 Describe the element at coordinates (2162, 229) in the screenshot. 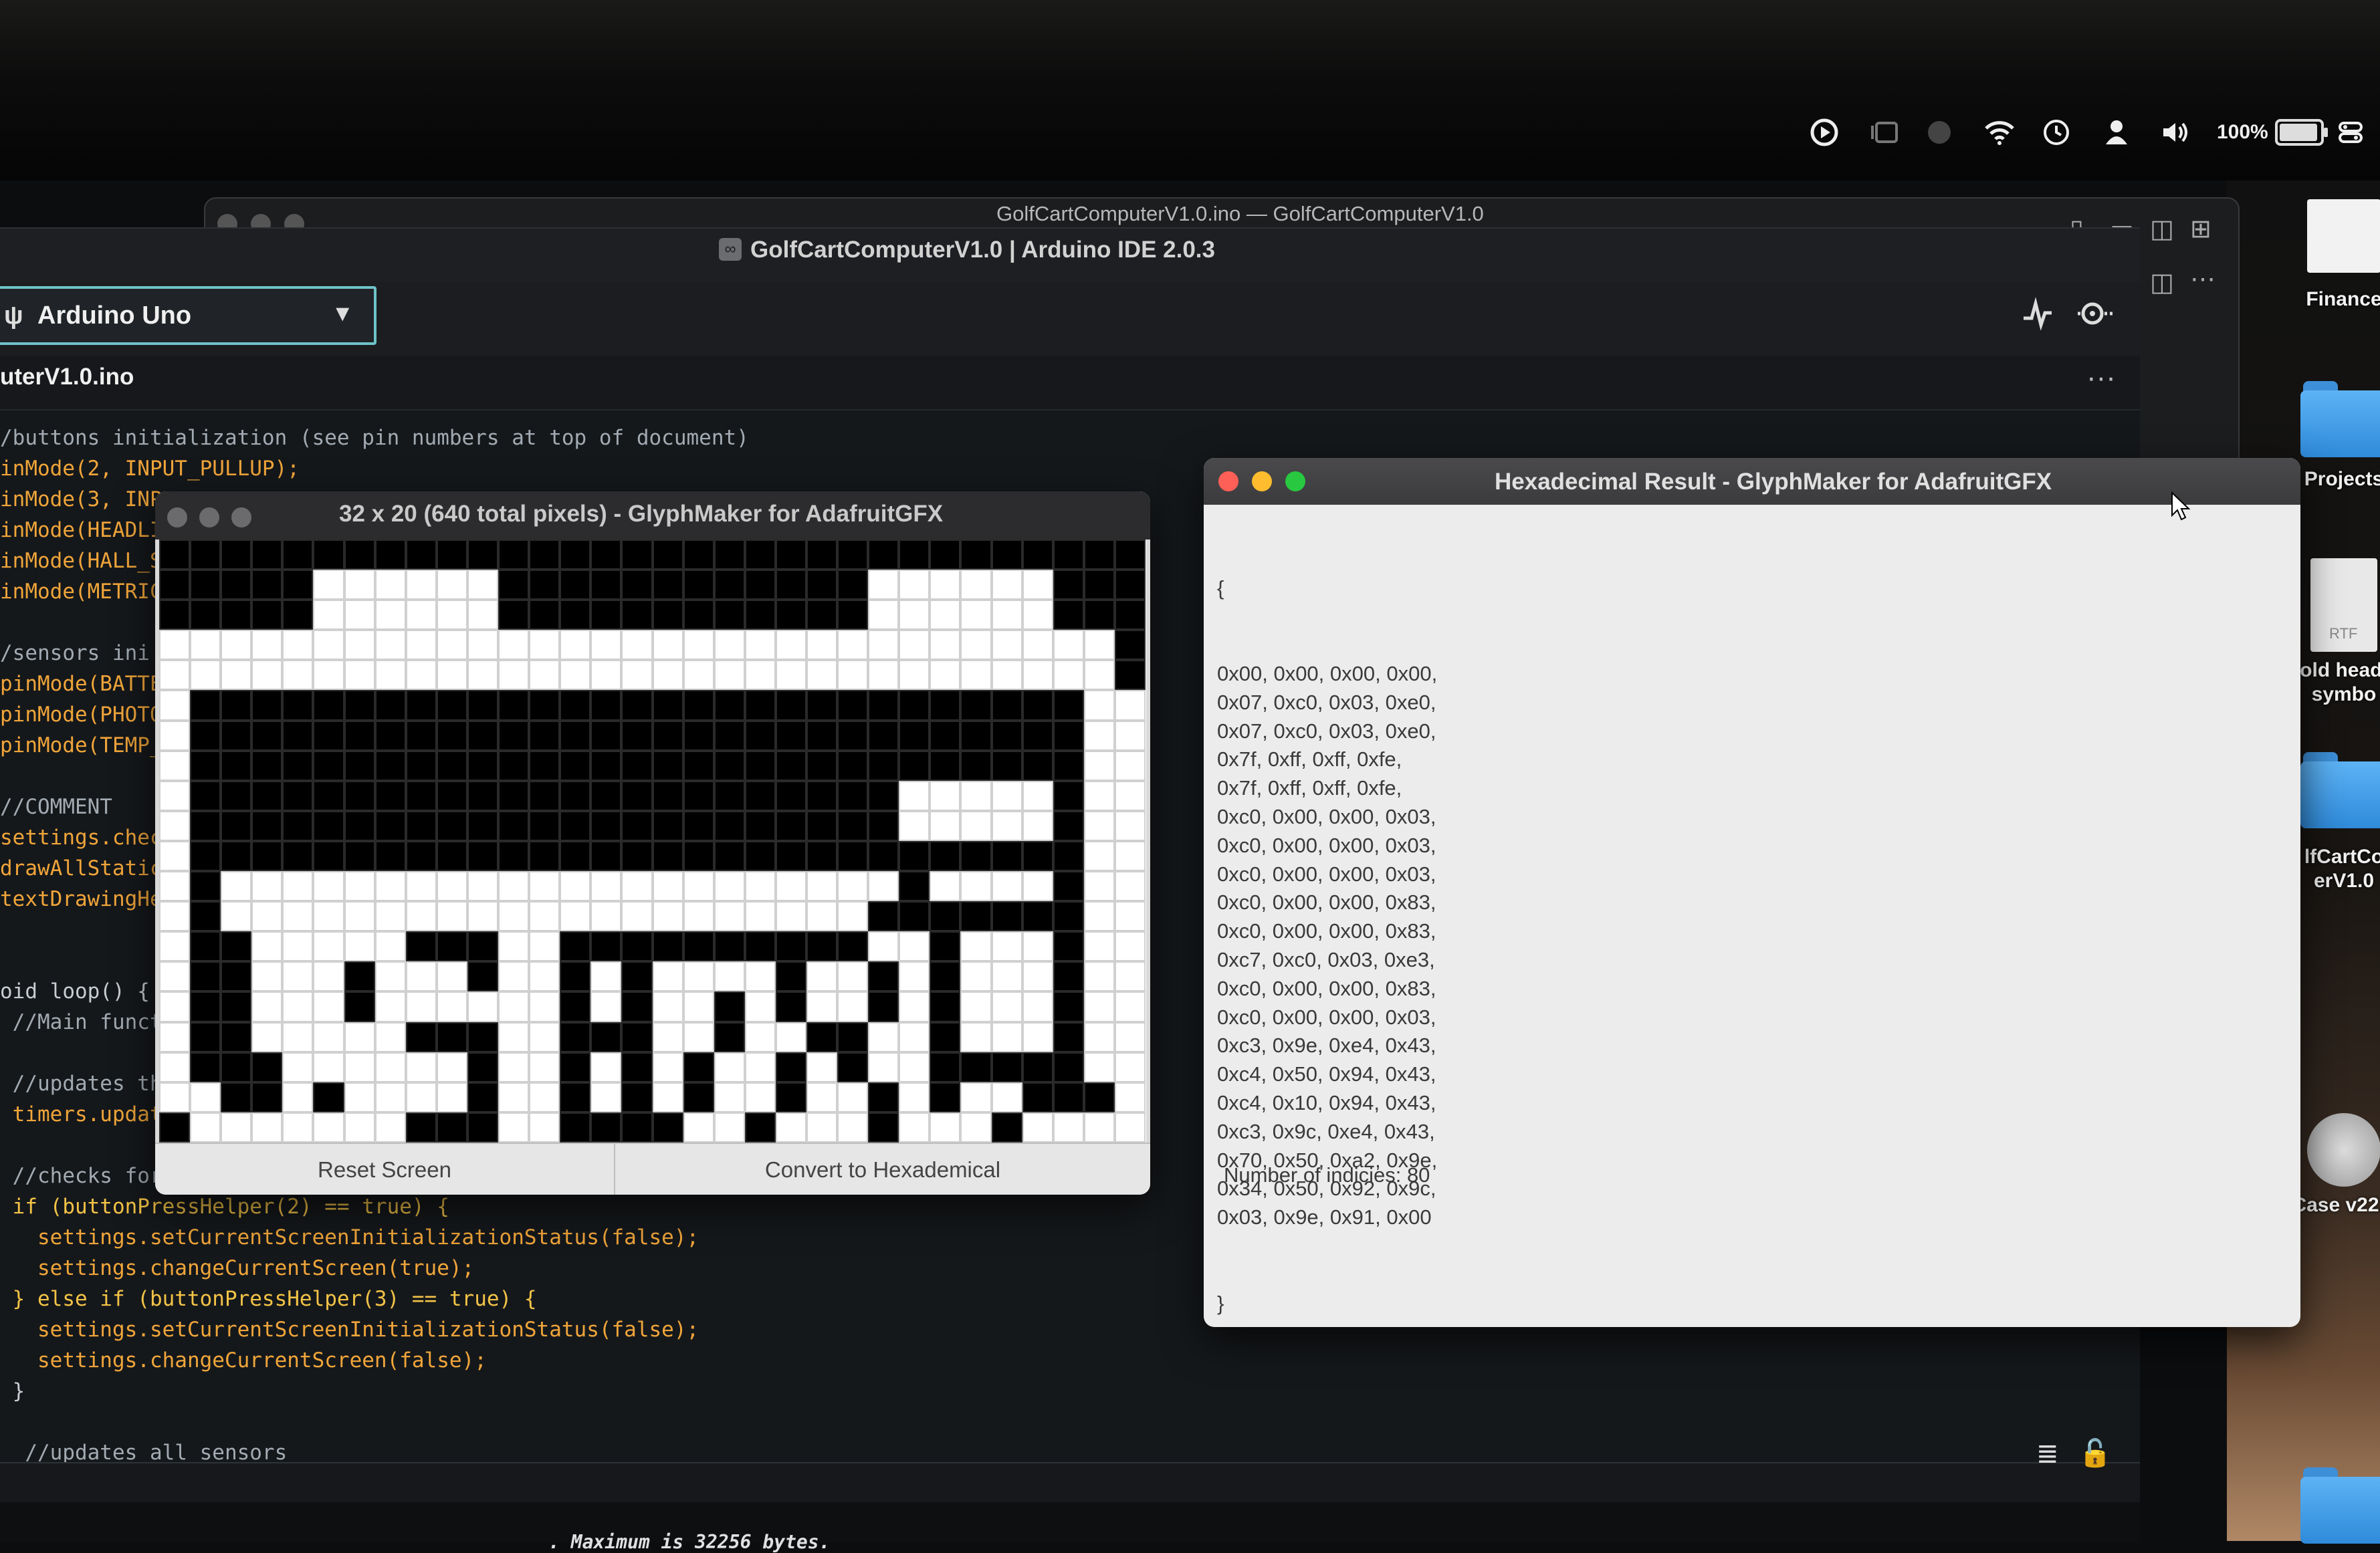

I see `layout-split-icon: ◫` at that location.